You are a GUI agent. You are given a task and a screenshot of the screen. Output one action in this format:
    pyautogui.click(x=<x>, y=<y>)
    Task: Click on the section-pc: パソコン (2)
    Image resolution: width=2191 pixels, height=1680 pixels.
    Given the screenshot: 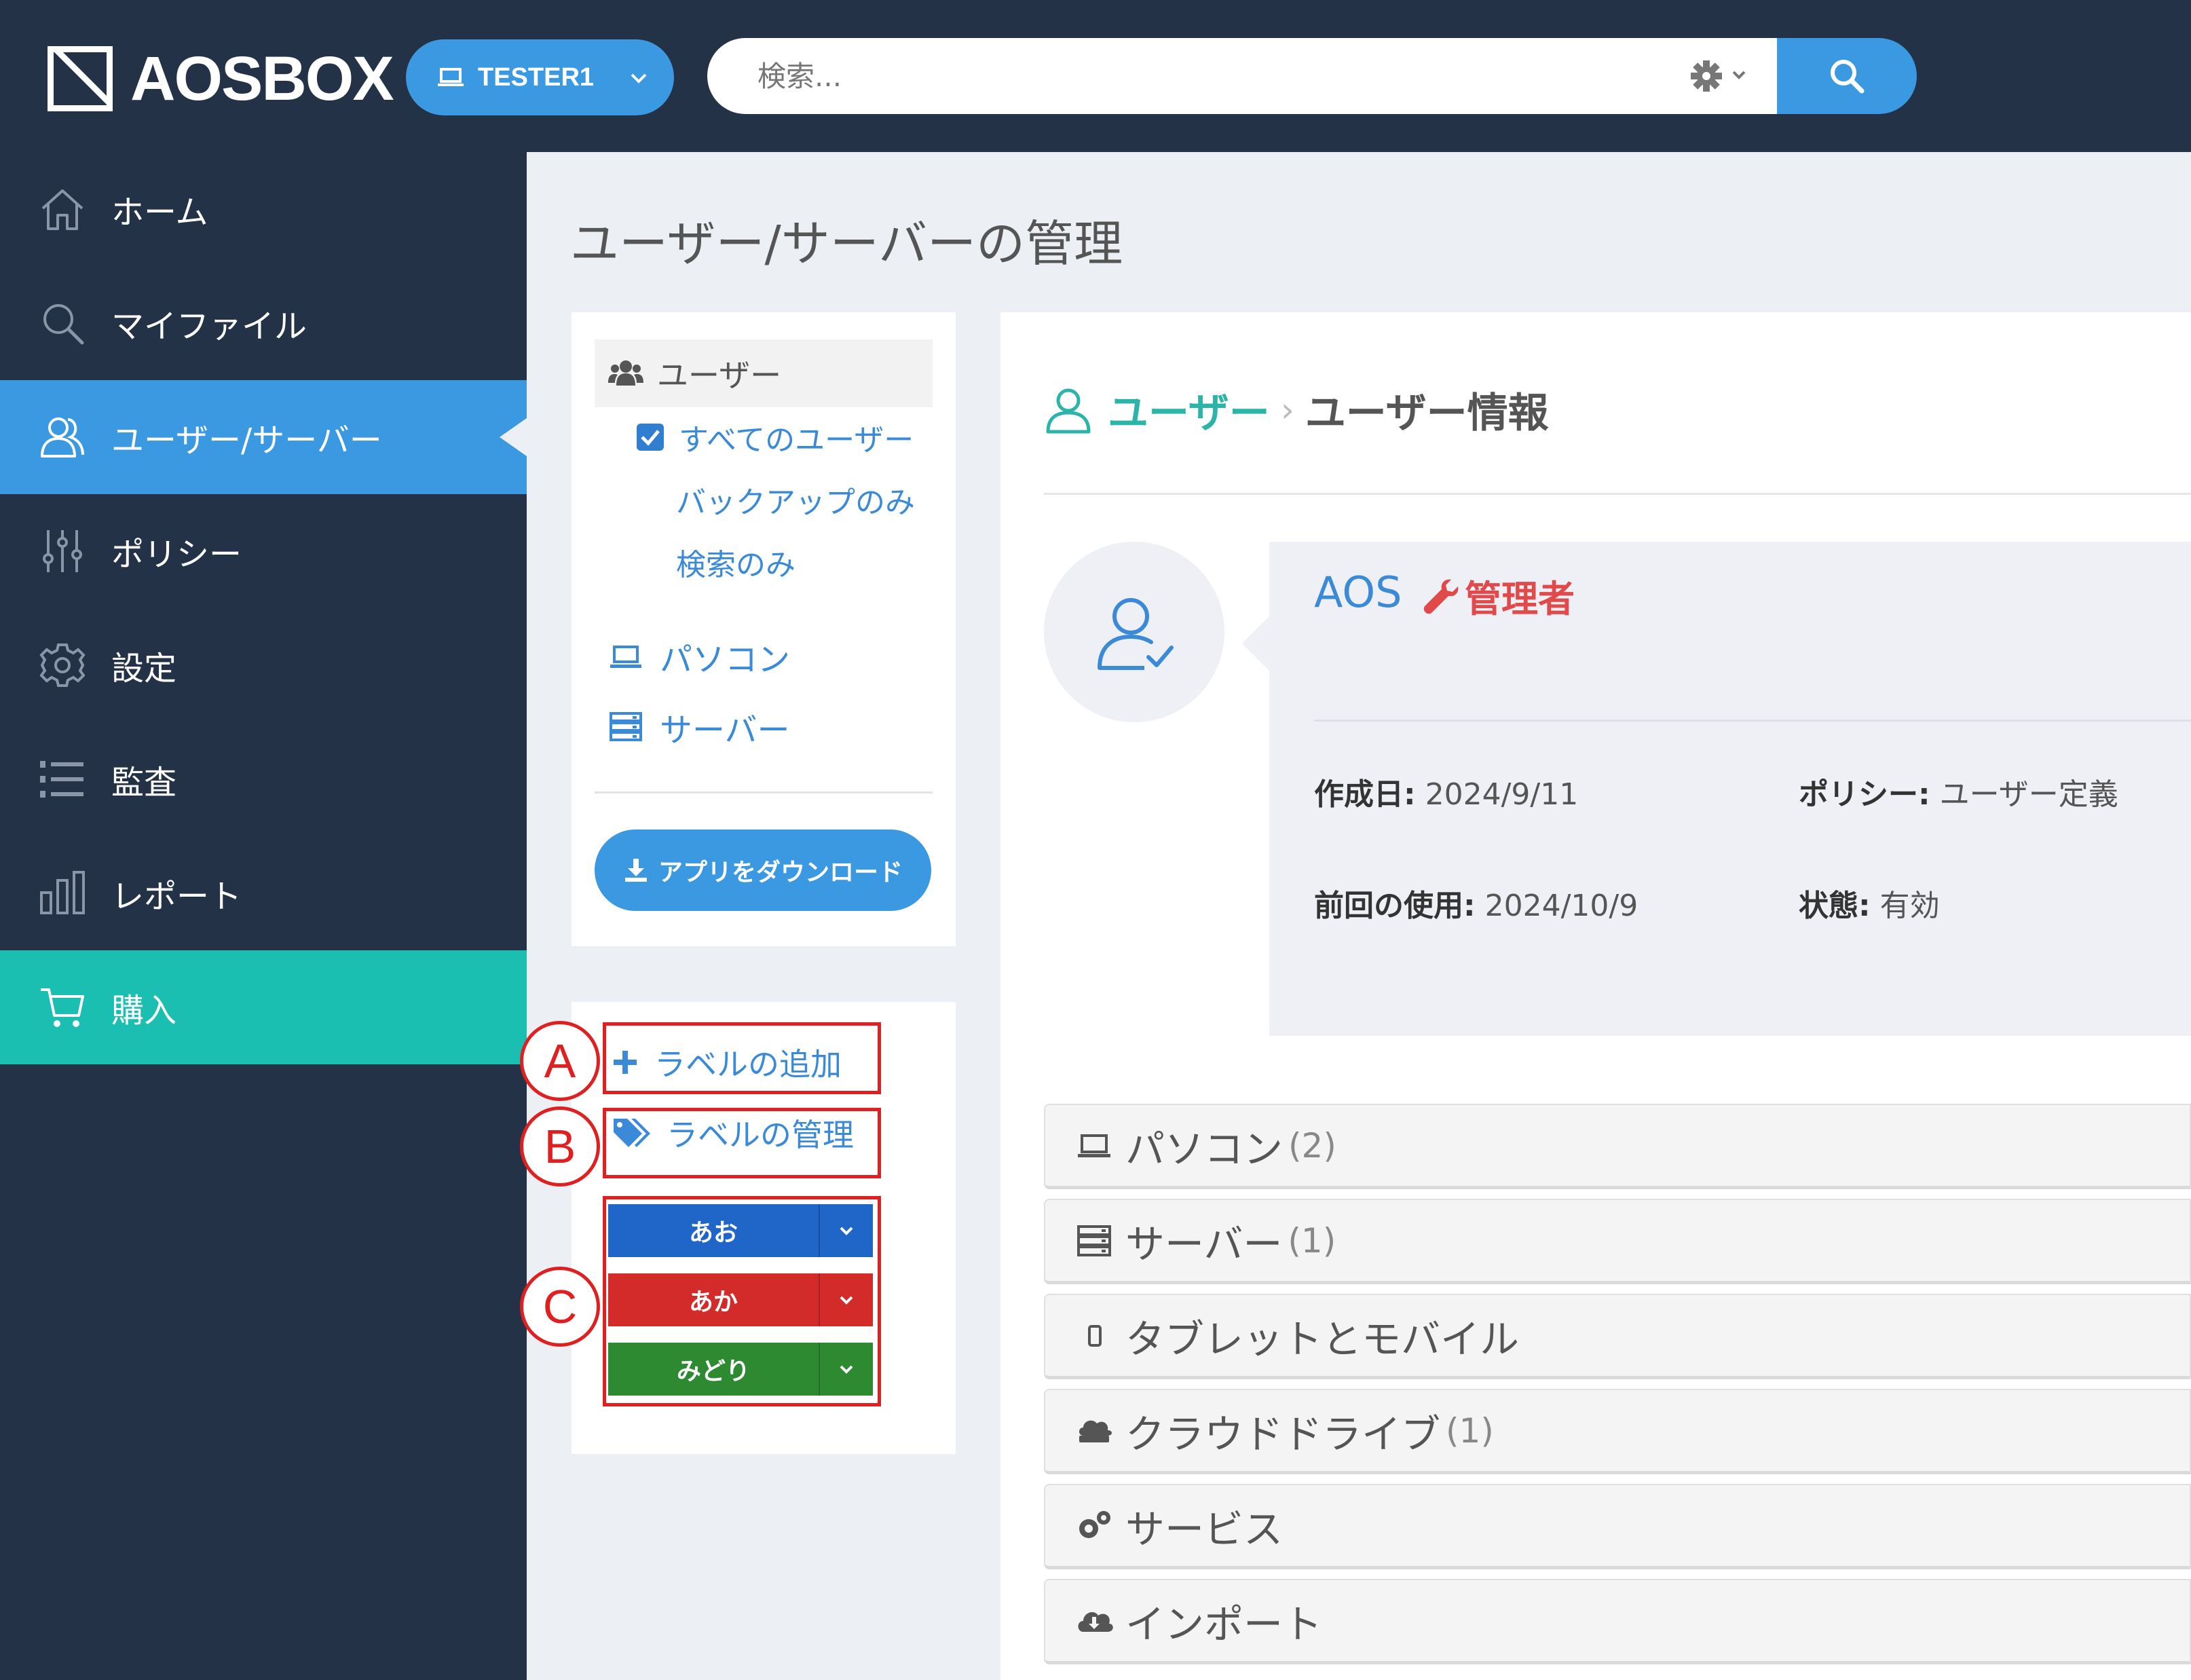 What is the action you would take?
    pyautogui.click(x=1617, y=1147)
    